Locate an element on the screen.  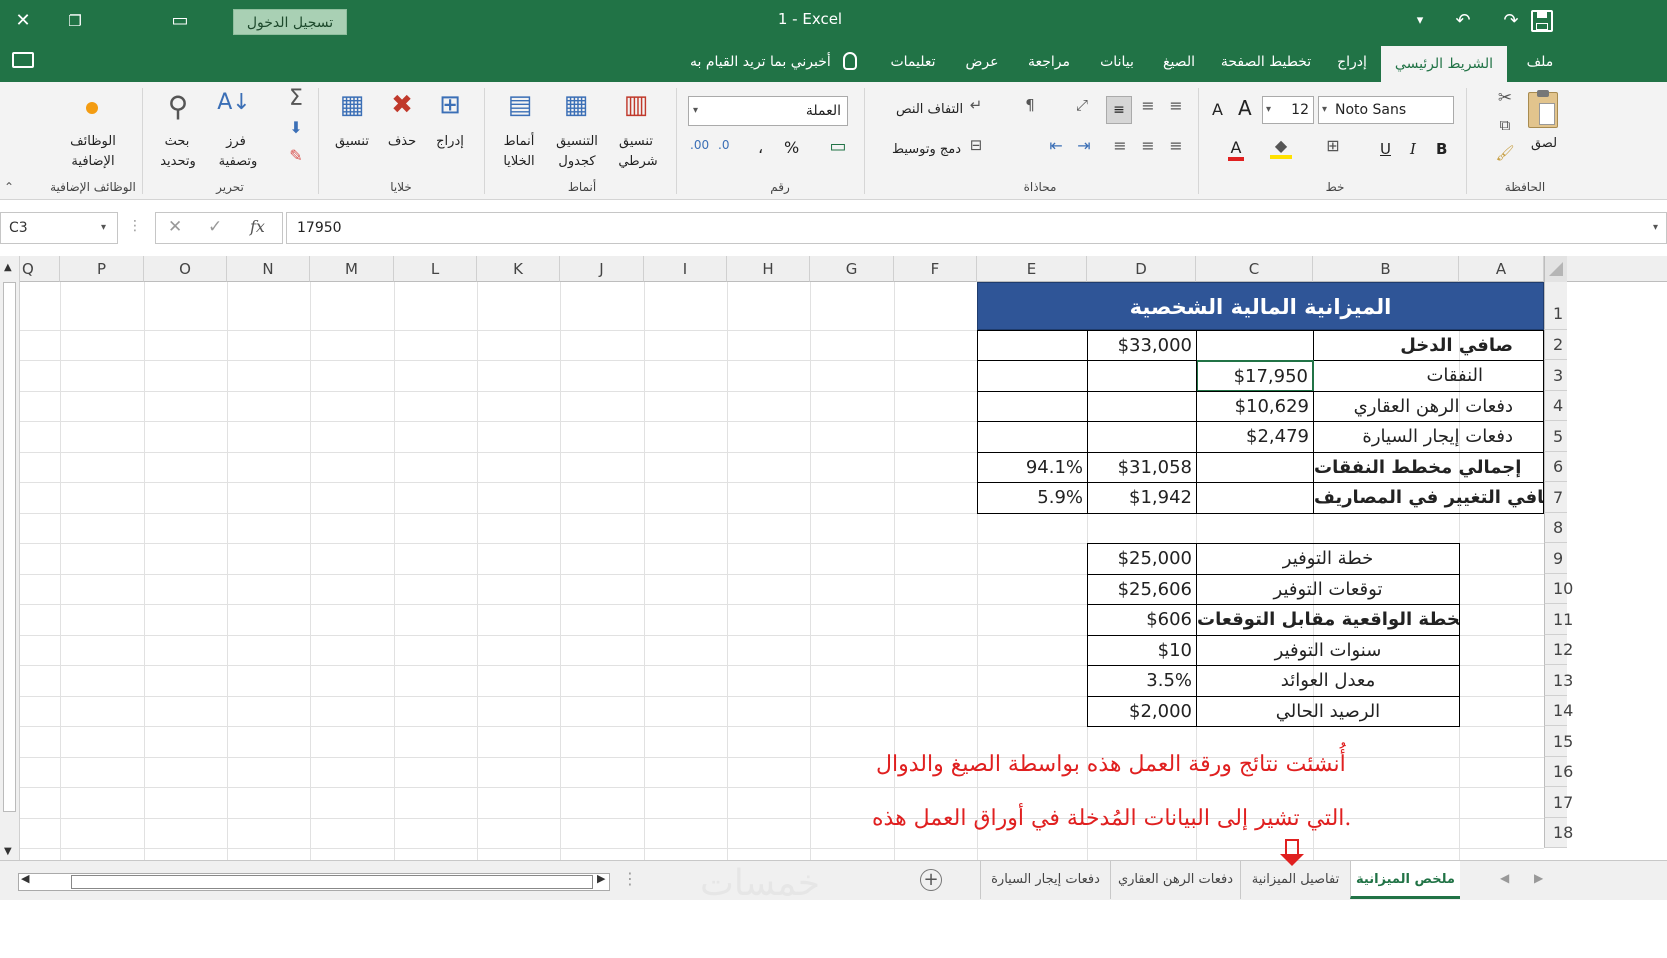
underline-button: U is located at coordinates (1385, 149).